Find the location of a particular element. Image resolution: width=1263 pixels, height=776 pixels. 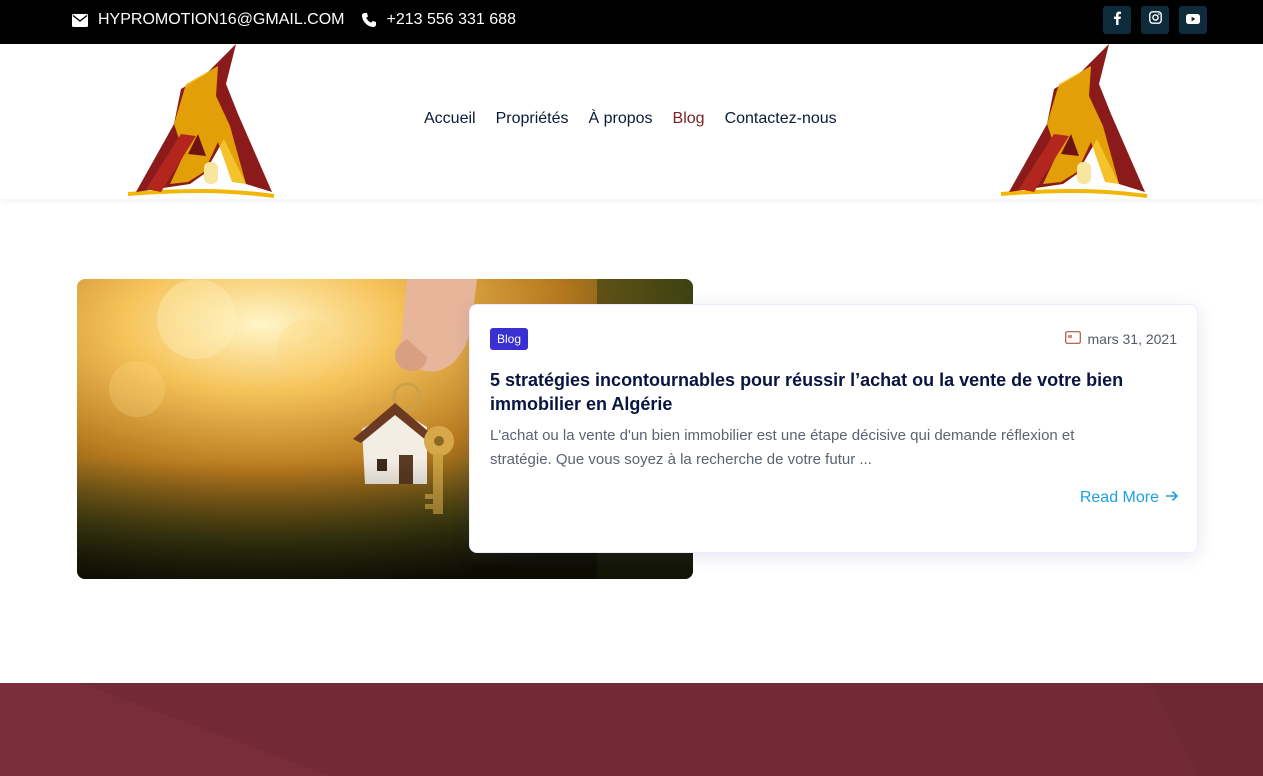

instagram-icon is located at coordinates (1155, 20).